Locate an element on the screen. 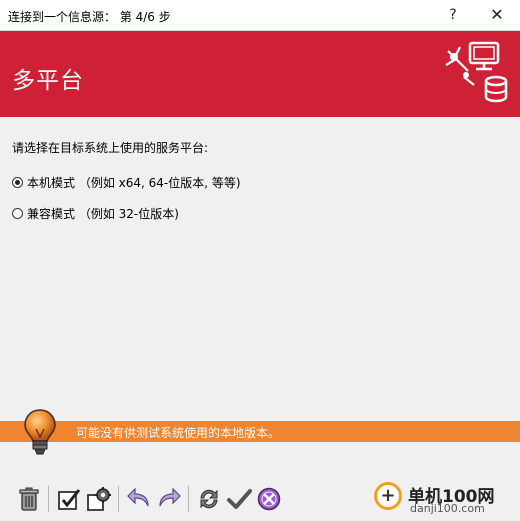  hint-text: 可能没有供测试系统使用的本地版本。 is located at coordinates (178, 433).